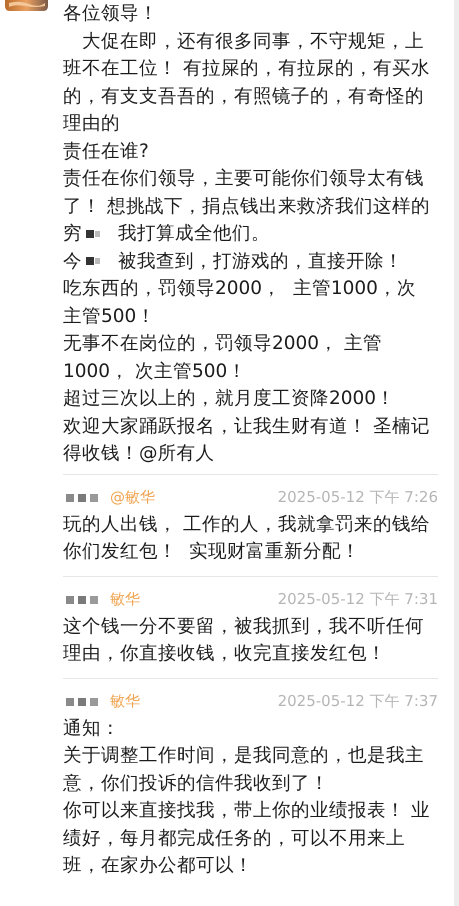  I want to click on message-text: 无事不在岗位的，罚领导2000， 主管, so click(223, 344).